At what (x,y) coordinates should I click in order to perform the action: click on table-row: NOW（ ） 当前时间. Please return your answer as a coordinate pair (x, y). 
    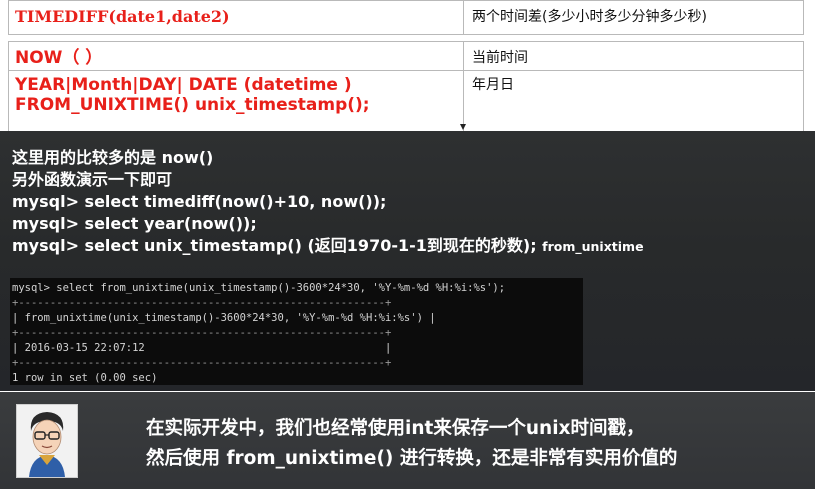
    Looking at the image, I should click on (406, 56).